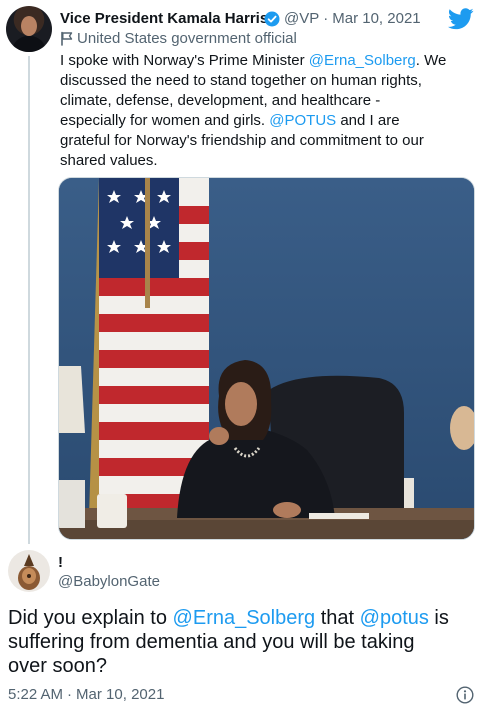  What do you see at coordinates (60, 562) in the screenshot?
I see `reply-author-name: !` at bounding box center [60, 562].